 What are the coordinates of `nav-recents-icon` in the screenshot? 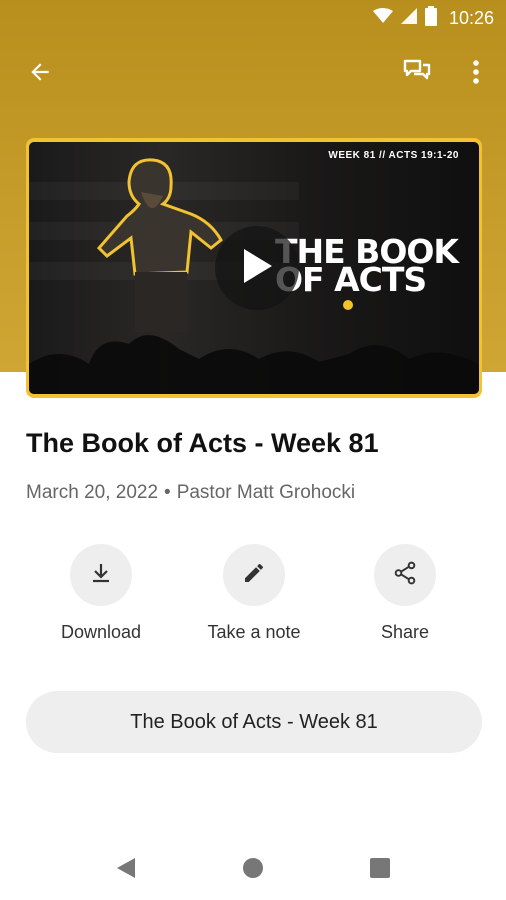 It's located at (380, 870).